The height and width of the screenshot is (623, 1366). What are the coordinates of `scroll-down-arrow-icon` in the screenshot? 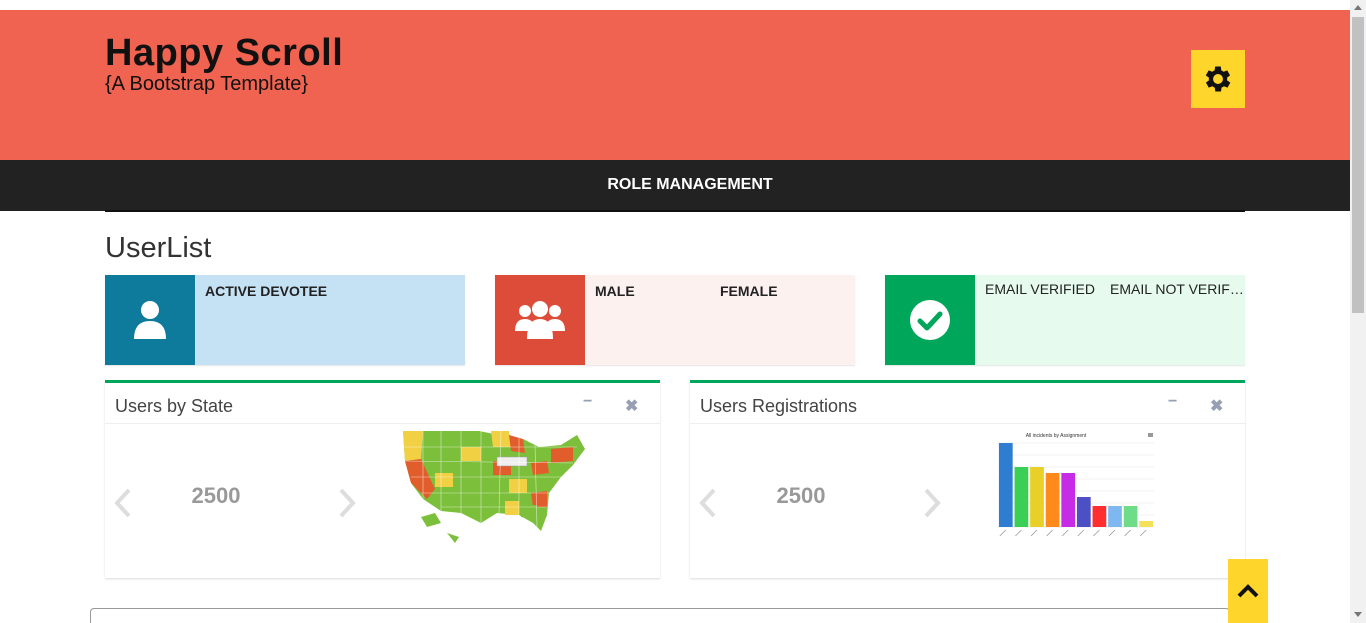 It's located at (1358, 614).